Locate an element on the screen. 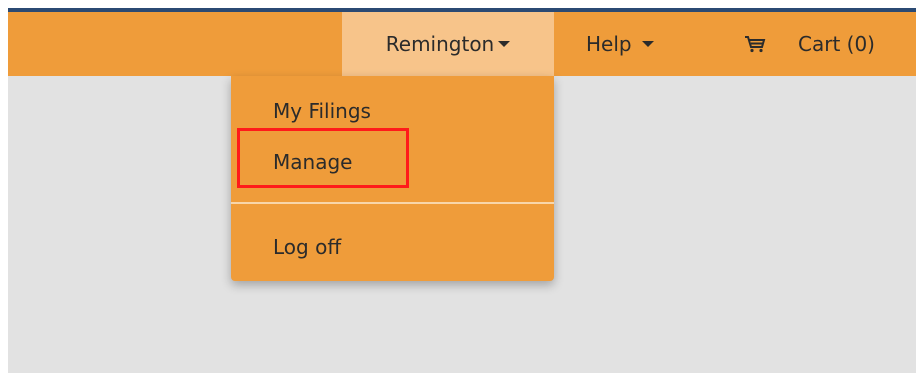  user-menu-label: Remington is located at coordinates (440, 44).